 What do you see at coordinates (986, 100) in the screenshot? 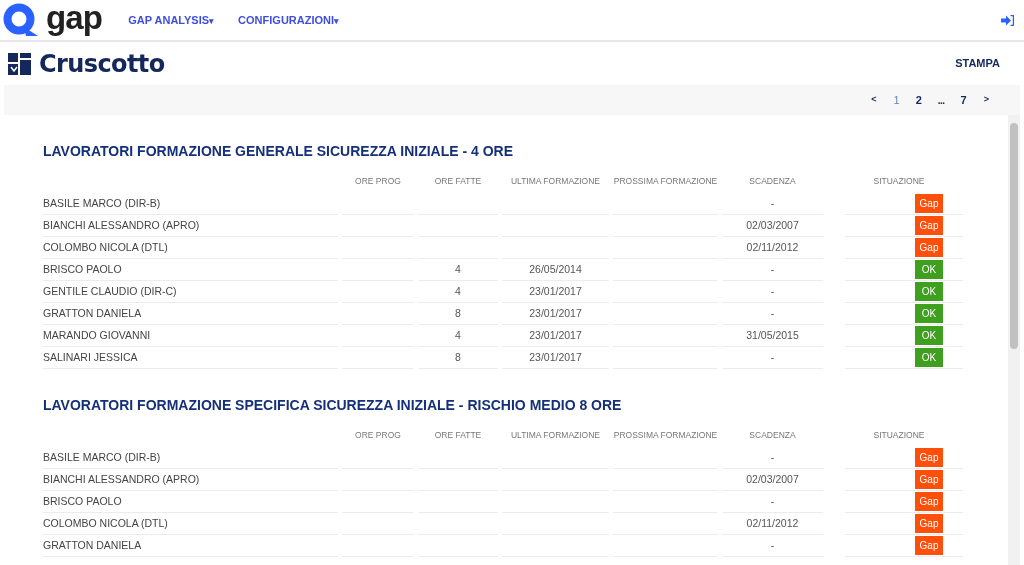
I see `page-arrow: >` at bounding box center [986, 100].